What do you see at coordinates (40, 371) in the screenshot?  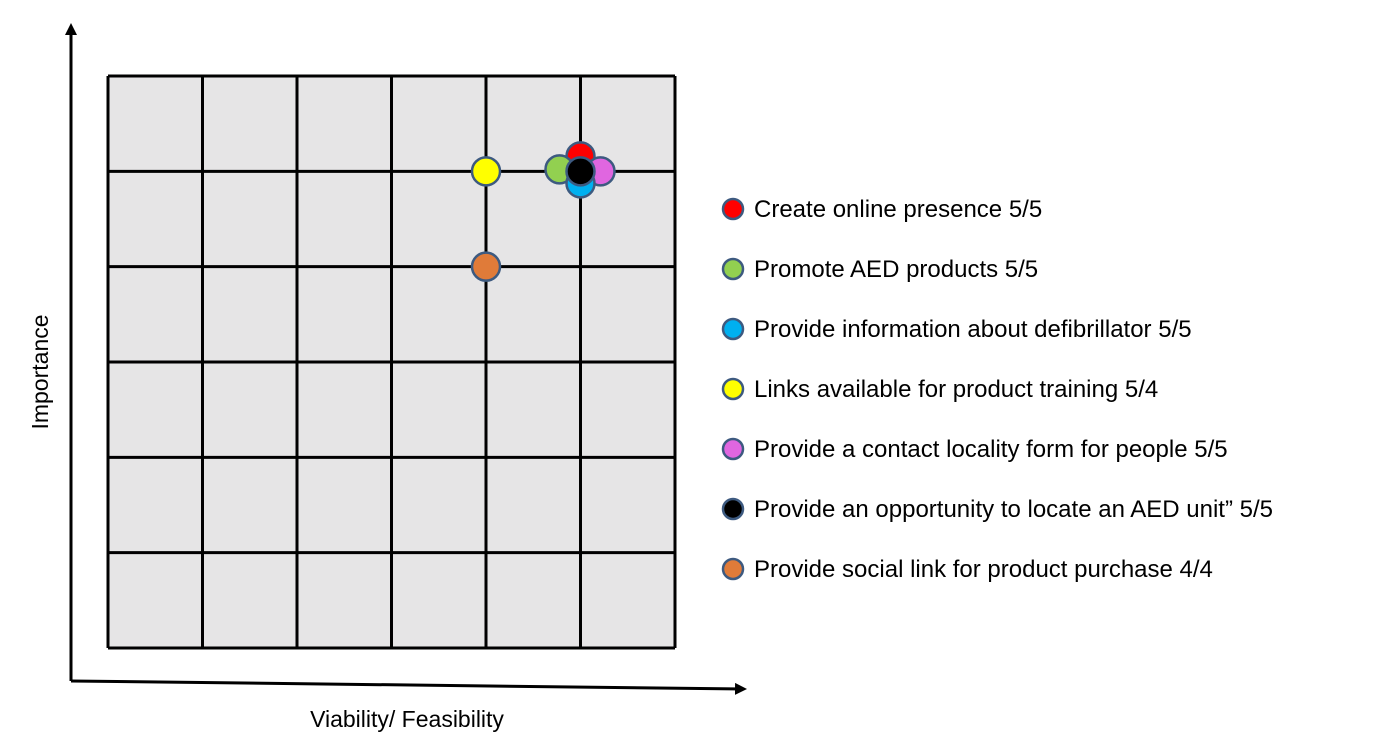 I see `y-axis-label: Importance` at bounding box center [40, 371].